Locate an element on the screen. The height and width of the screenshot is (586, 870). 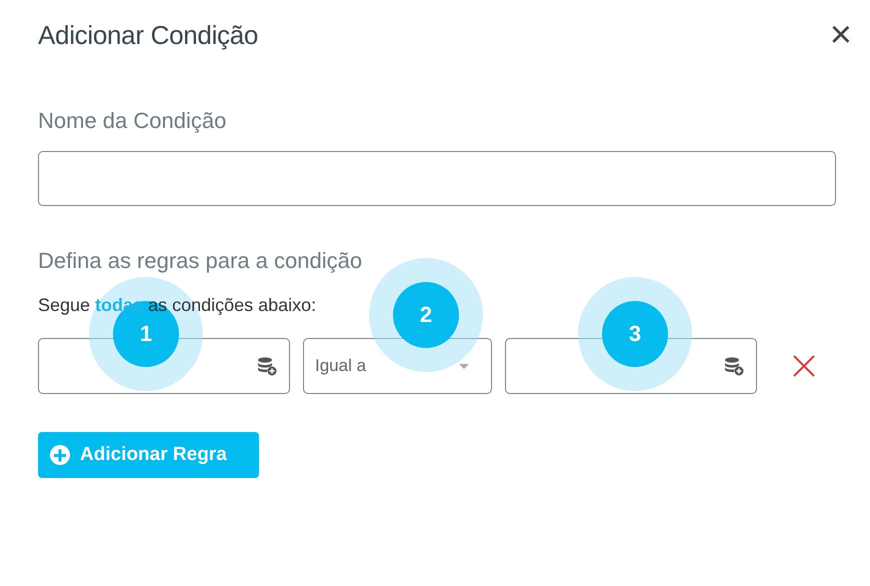
delete-icon is located at coordinates (804, 366).